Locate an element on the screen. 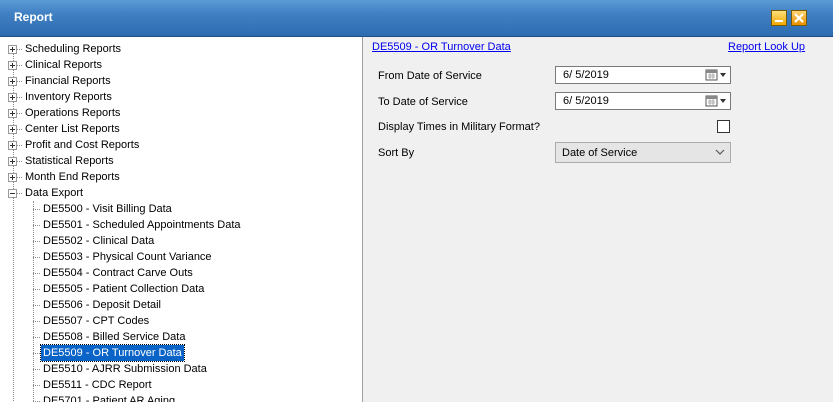 The width and height of the screenshot is (833, 402). chevron-down-icon is located at coordinates (720, 152).